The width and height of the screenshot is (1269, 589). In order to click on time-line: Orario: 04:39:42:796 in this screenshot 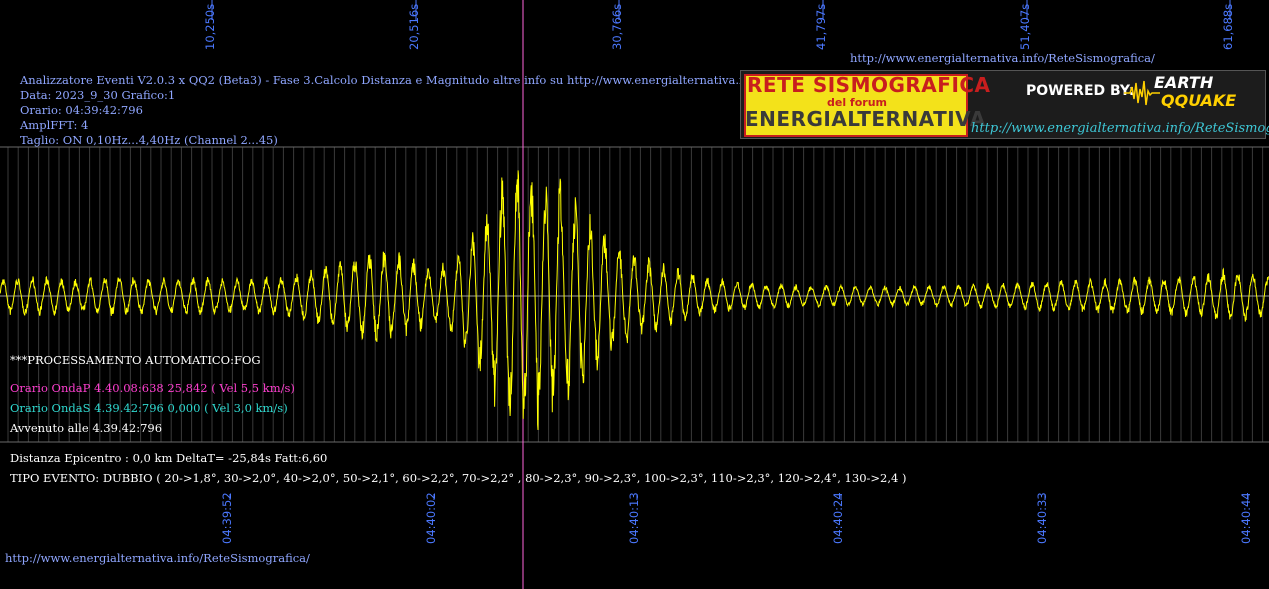, I will do `click(81, 110)`.